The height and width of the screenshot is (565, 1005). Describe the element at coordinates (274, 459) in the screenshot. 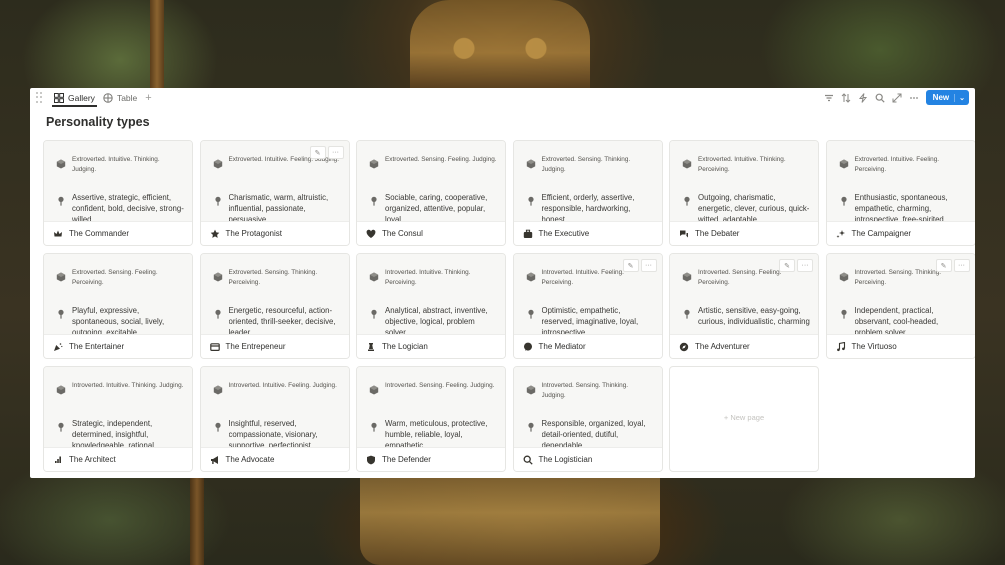

I see `card-footer: The Advocate` at that location.